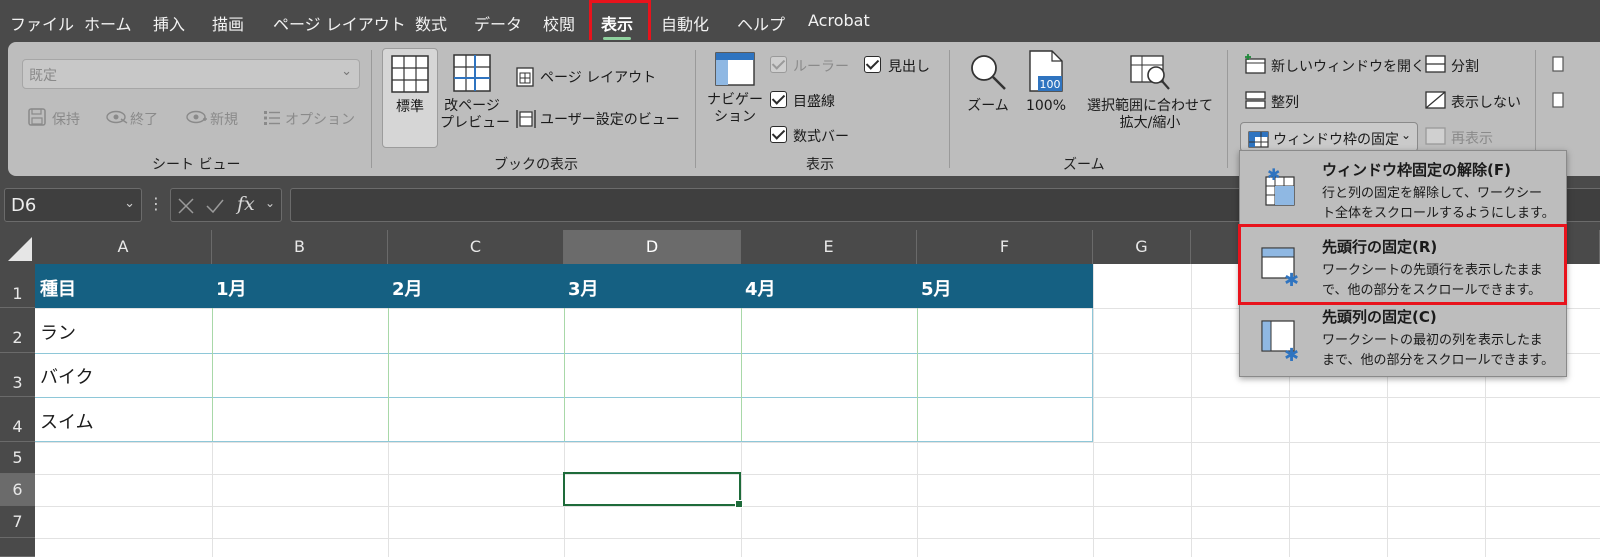 Image resolution: width=1600 pixels, height=557 pixels. I want to click on save-icon, so click(37, 117).